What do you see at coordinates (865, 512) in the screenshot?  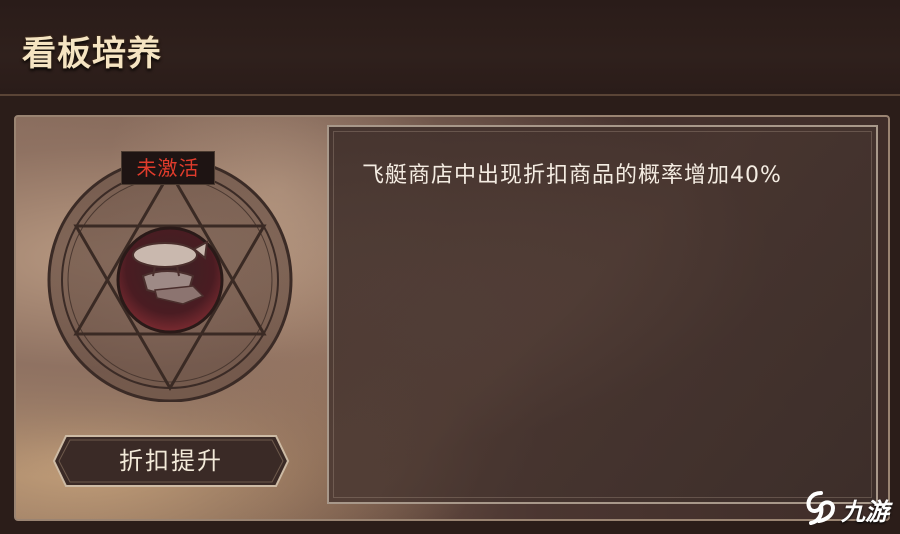 I see `watermark-text: 九游` at bounding box center [865, 512].